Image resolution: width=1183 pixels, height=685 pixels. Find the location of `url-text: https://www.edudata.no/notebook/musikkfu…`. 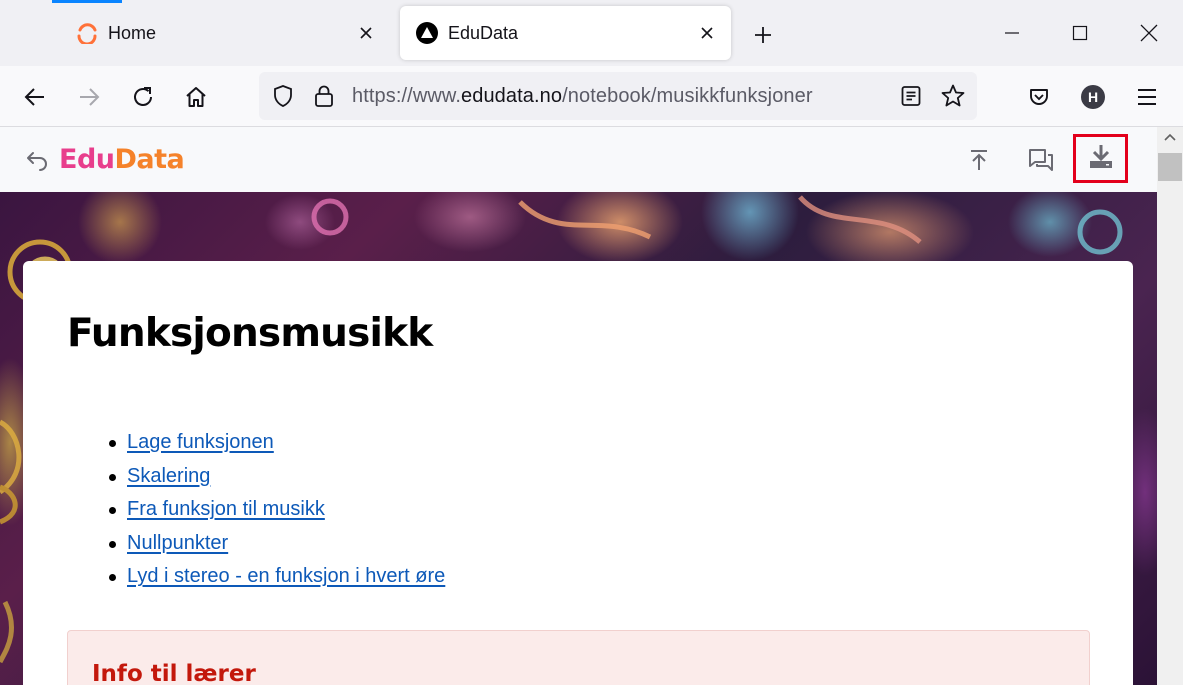

url-text: https://www.edudata.no/notebook/musikkfu… is located at coordinates (582, 96).